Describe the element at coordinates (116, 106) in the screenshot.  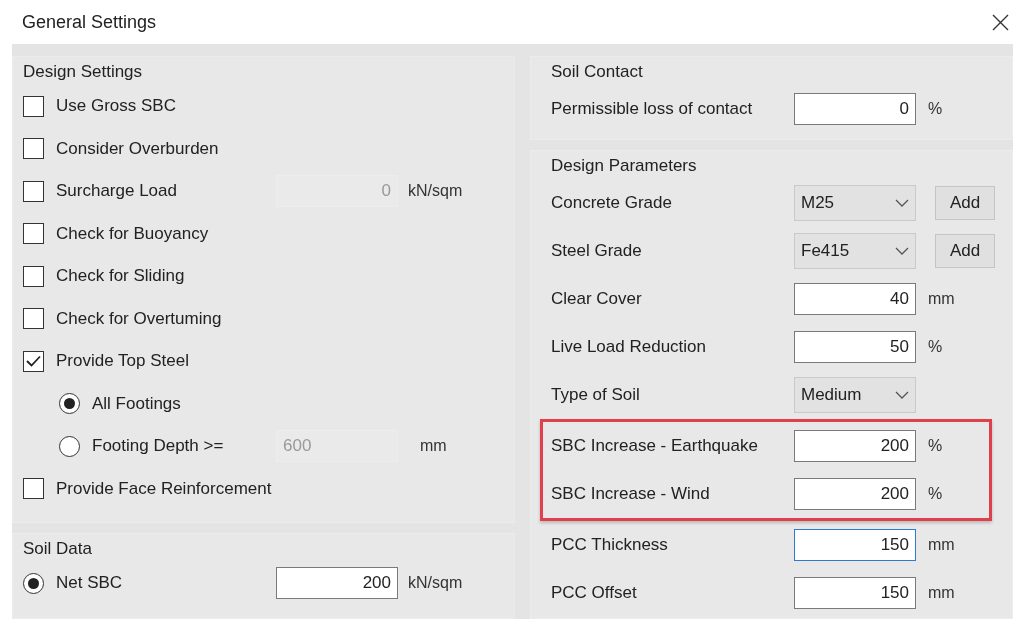
I see `option-label: Use Gross SBC` at that location.